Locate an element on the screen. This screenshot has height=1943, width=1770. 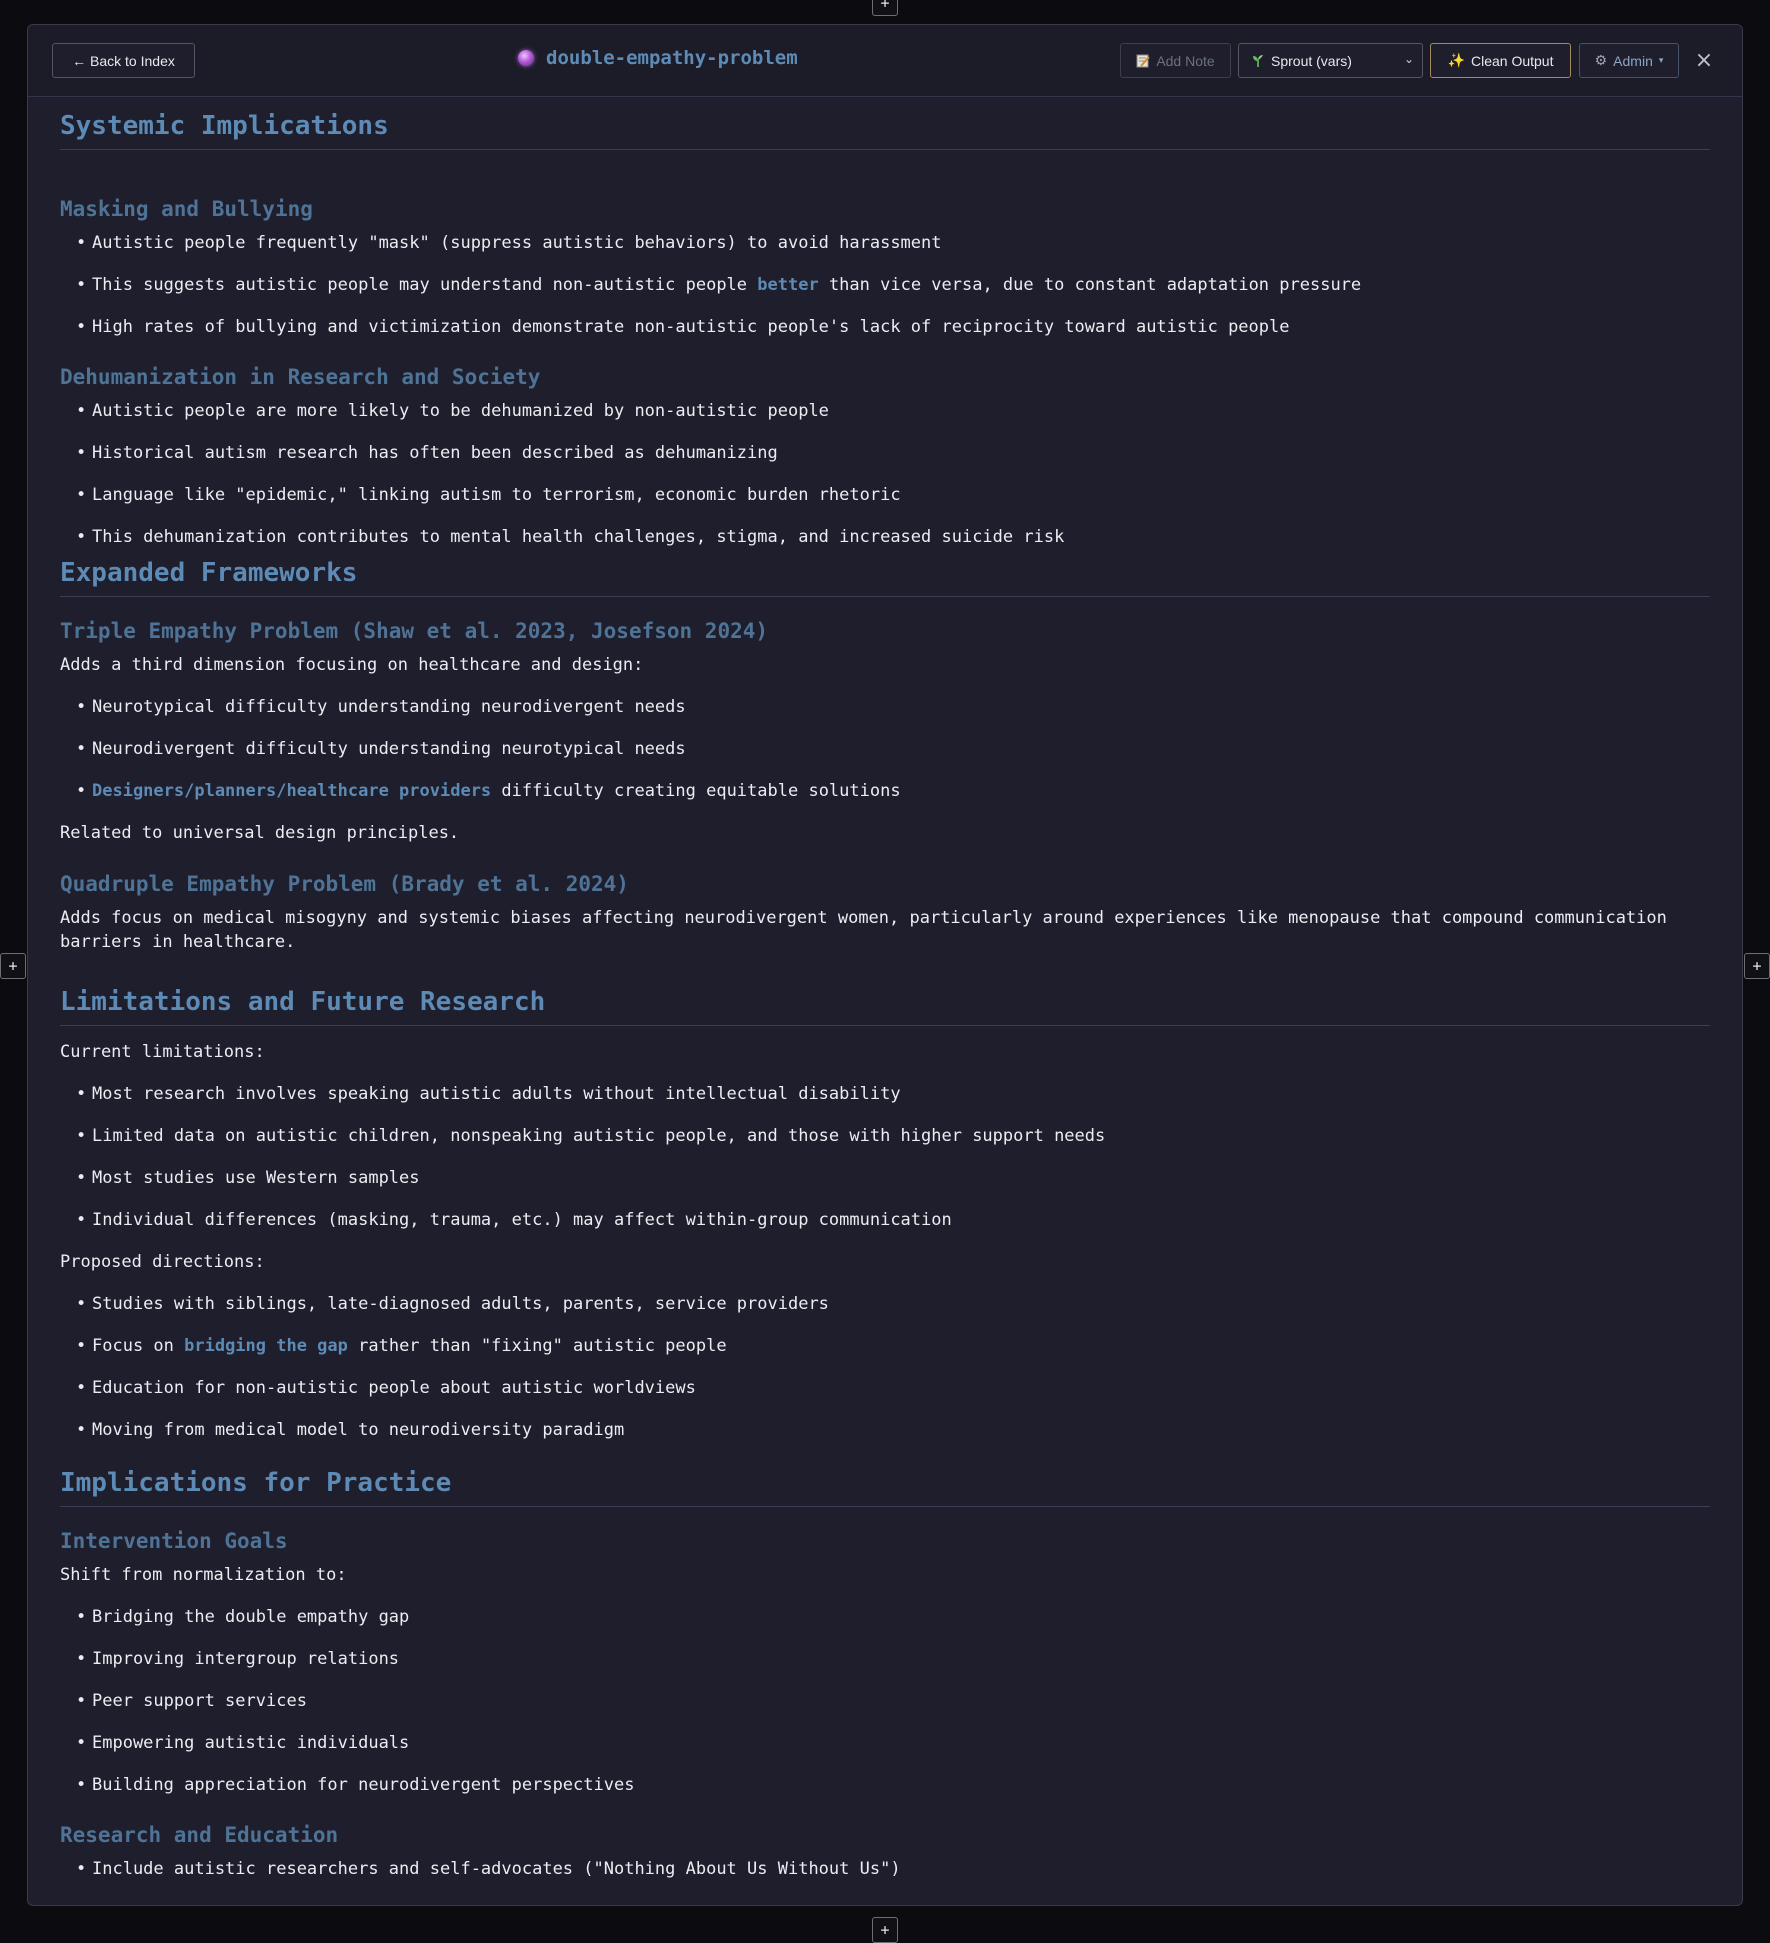
list-item: Peer support services is located at coordinates (885, 1701).